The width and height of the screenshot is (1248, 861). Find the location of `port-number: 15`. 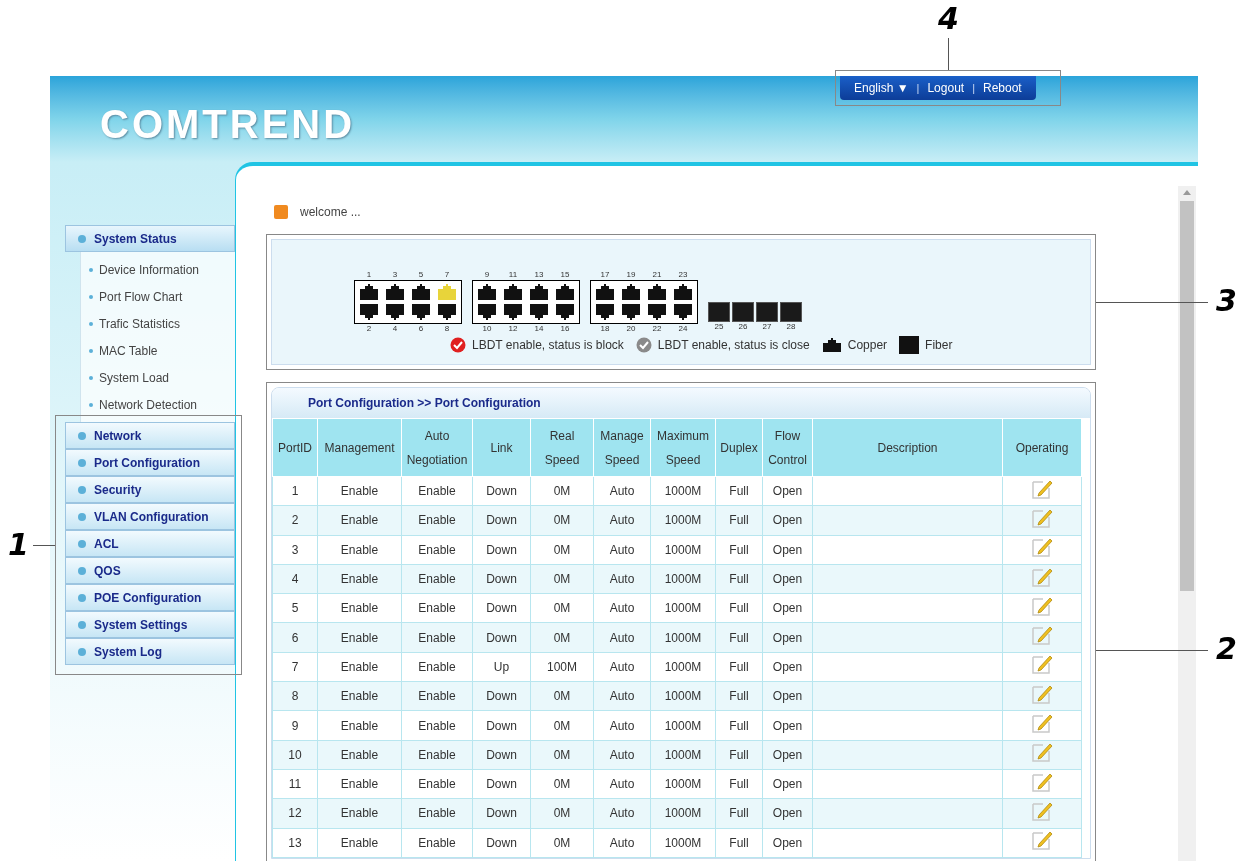

port-number: 15 is located at coordinates (565, 275).